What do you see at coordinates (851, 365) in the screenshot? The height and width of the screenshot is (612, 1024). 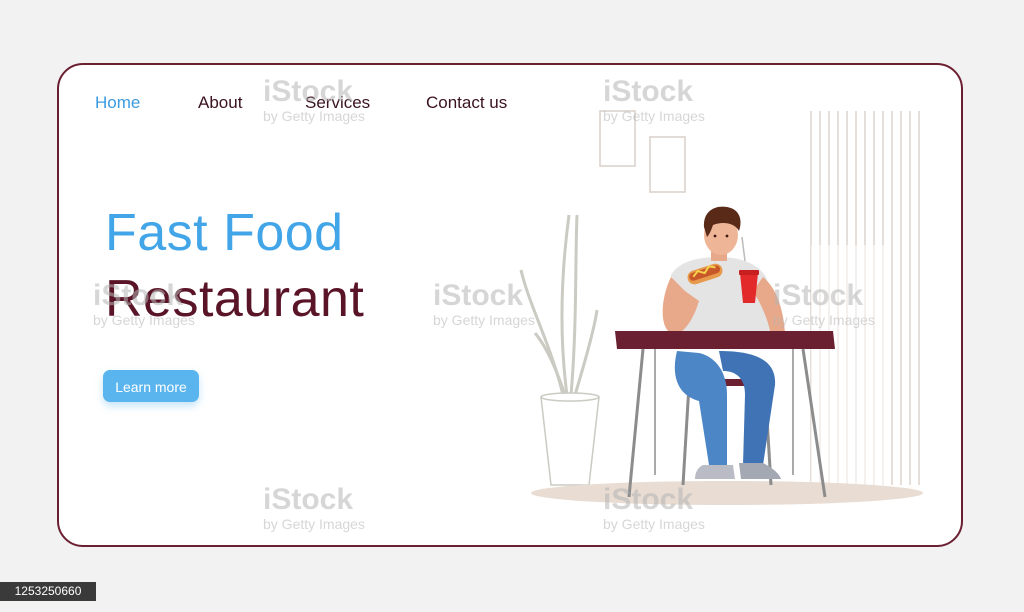 I see `slat-panel-shade` at bounding box center [851, 365].